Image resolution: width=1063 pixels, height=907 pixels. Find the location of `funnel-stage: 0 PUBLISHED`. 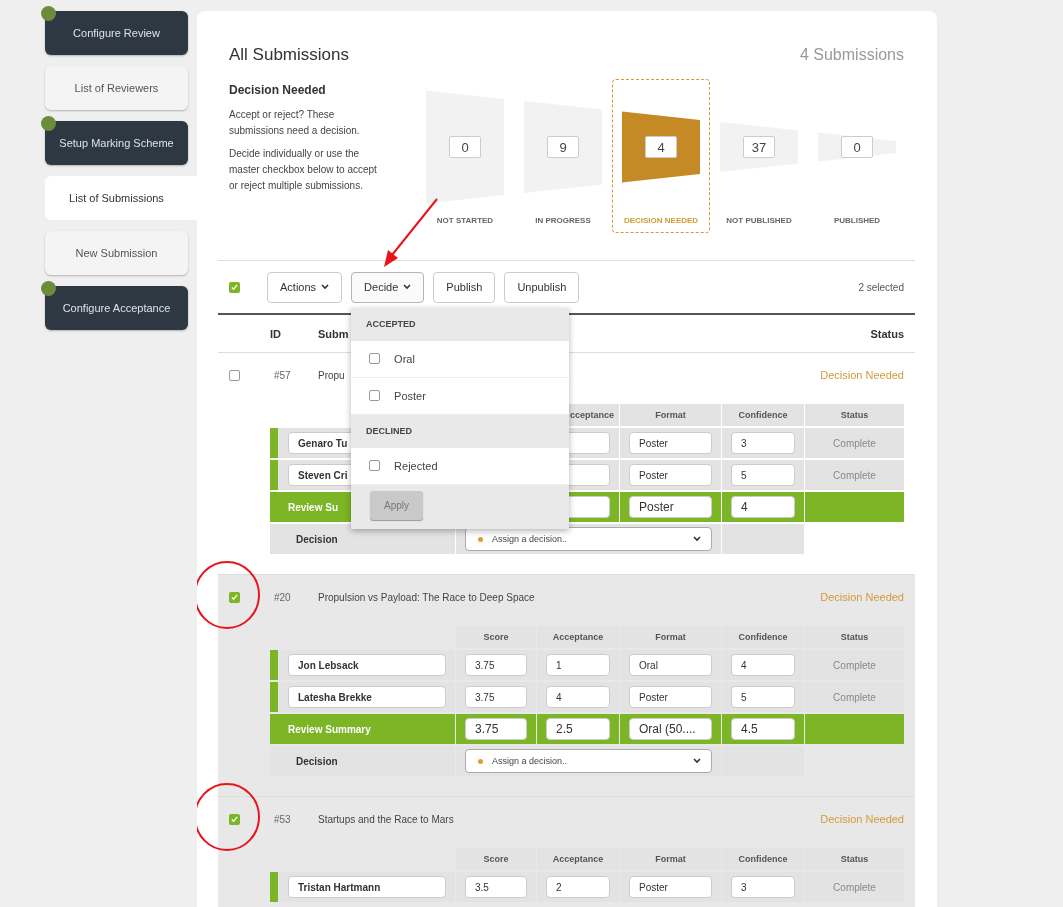

funnel-stage: 0 PUBLISHED is located at coordinates (857, 156).